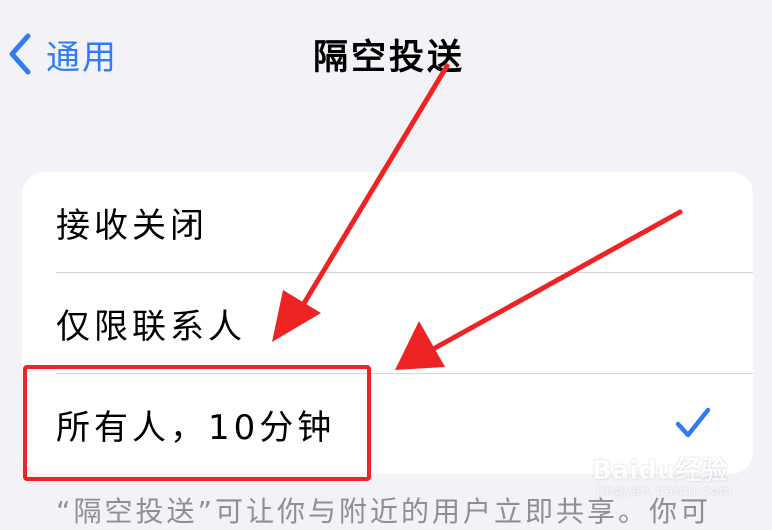  Describe the element at coordinates (132, 225) in the screenshot. I see `option-label: 接收关闭` at that location.